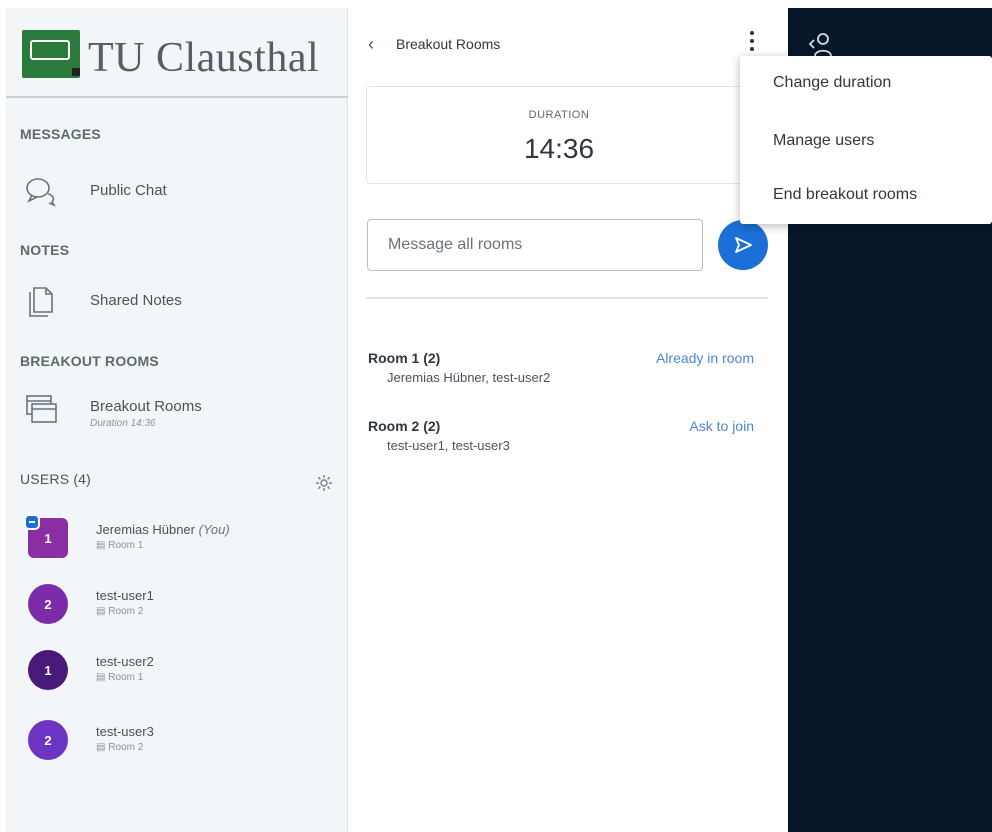 This screenshot has width=992, height=832. I want to click on user-name: test-user3, so click(125, 731).